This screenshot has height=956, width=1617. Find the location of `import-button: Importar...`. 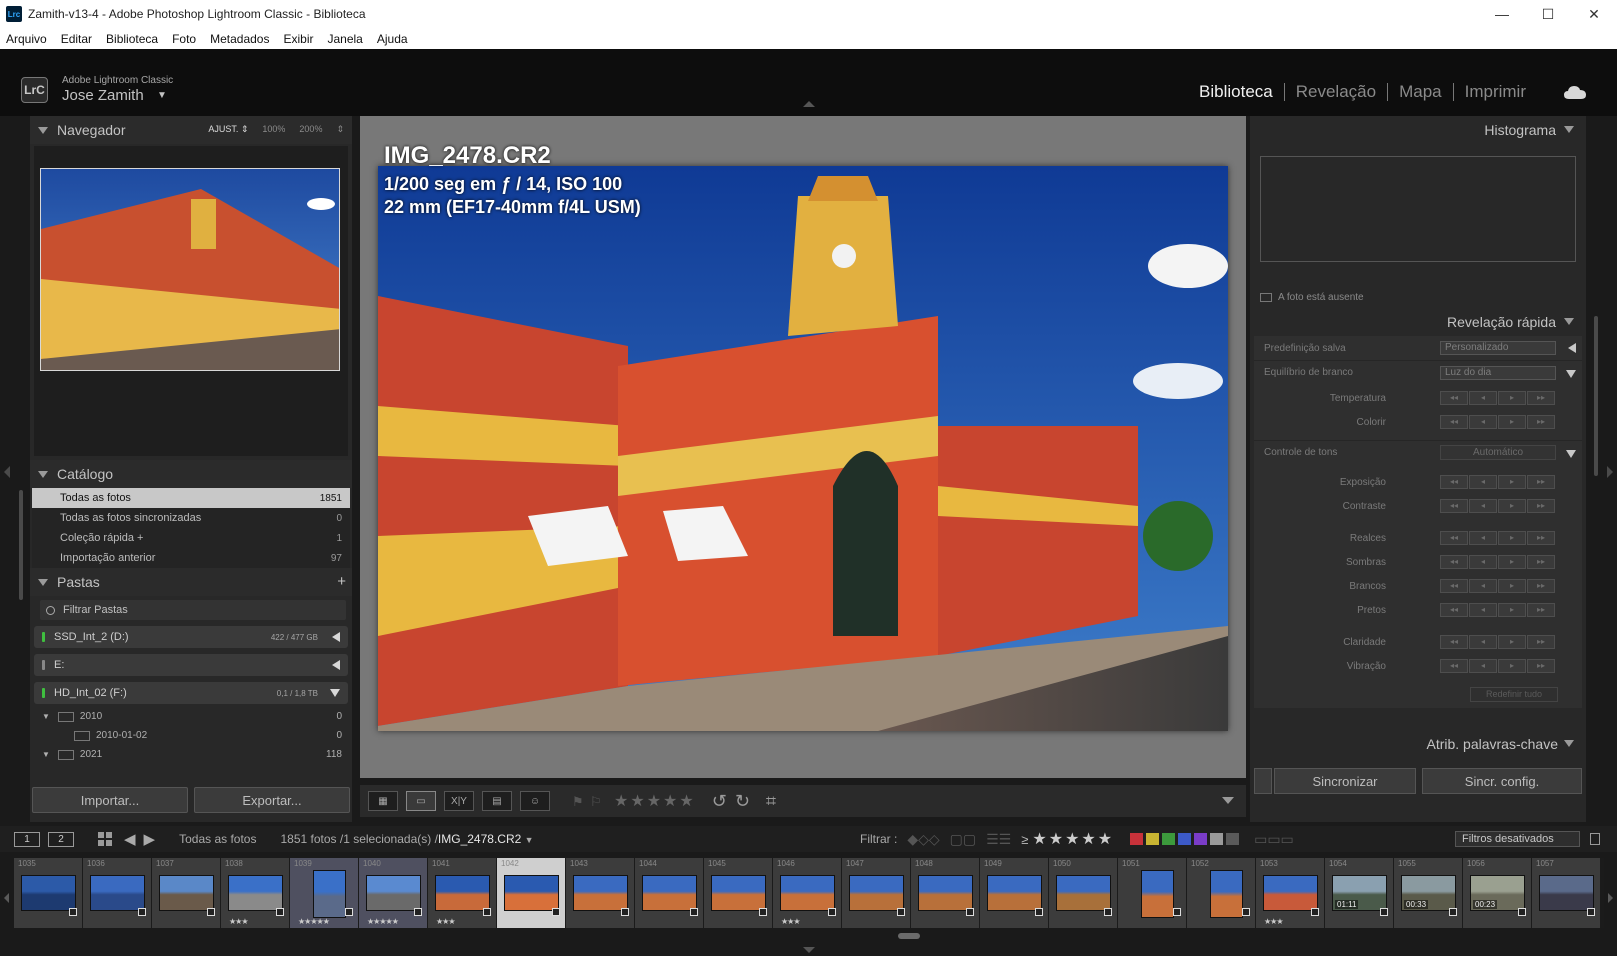

import-button: Importar... is located at coordinates (110, 800).